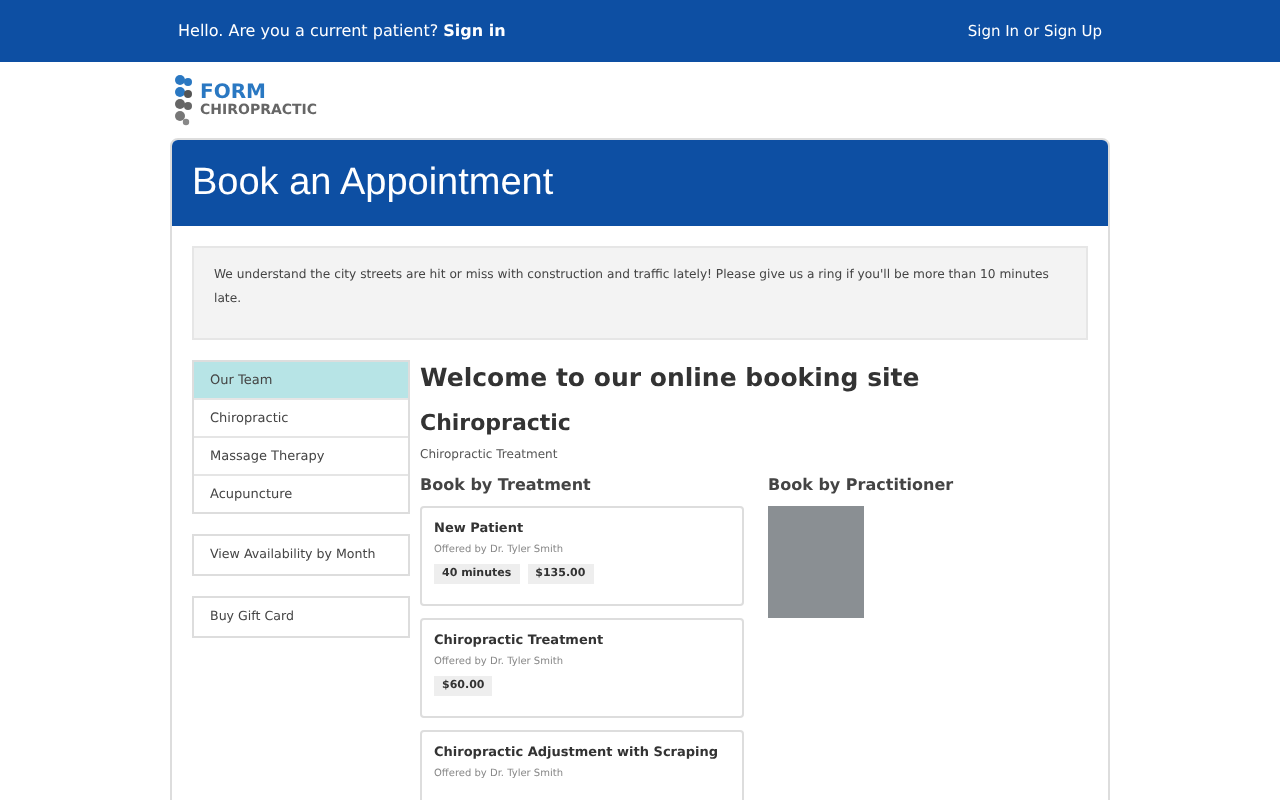 The width and height of the screenshot is (1280, 800). What do you see at coordinates (373, 183) in the screenshot?
I see `card-title: Book an Appointment` at bounding box center [373, 183].